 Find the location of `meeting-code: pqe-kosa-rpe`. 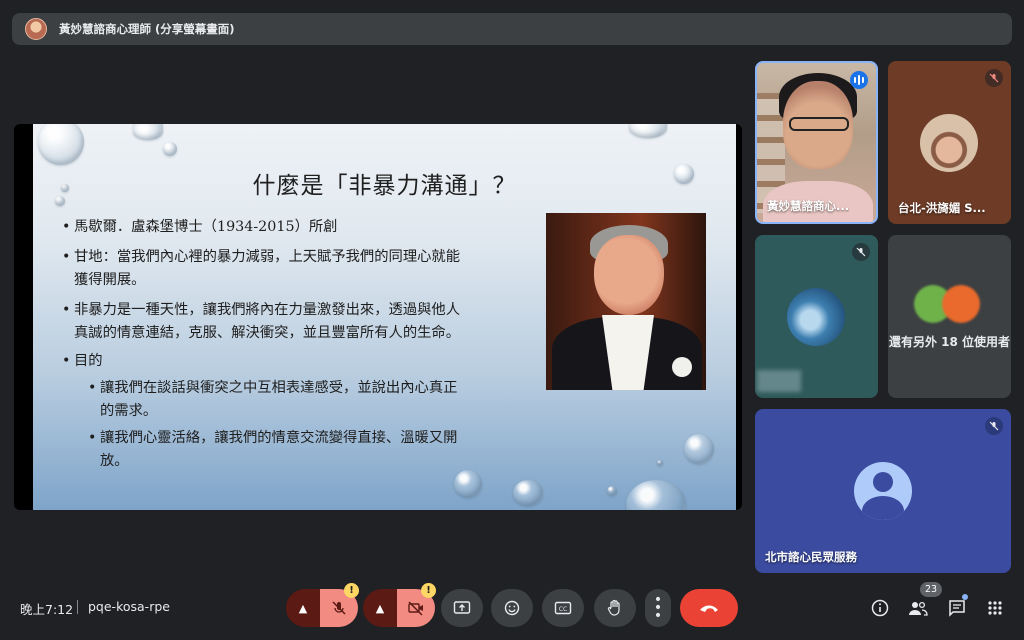

meeting-code: pqe-kosa-rpe is located at coordinates (129, 606).